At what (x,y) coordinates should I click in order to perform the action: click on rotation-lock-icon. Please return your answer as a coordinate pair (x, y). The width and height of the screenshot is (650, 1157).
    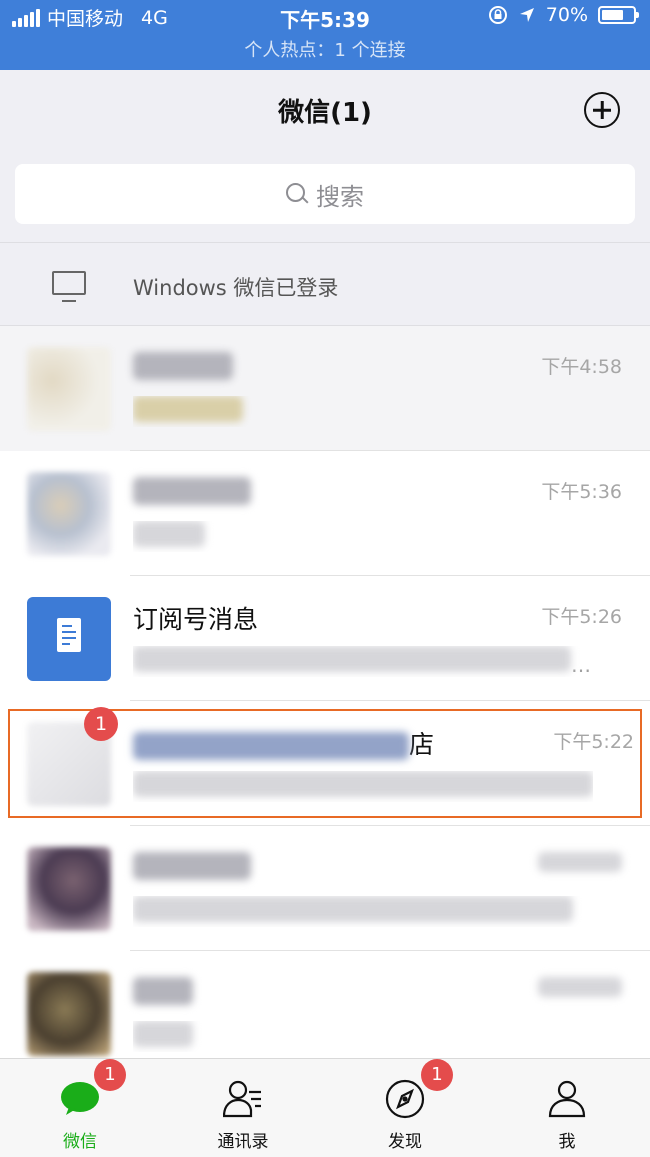
    Looking at the image, I should click on (497, 15).